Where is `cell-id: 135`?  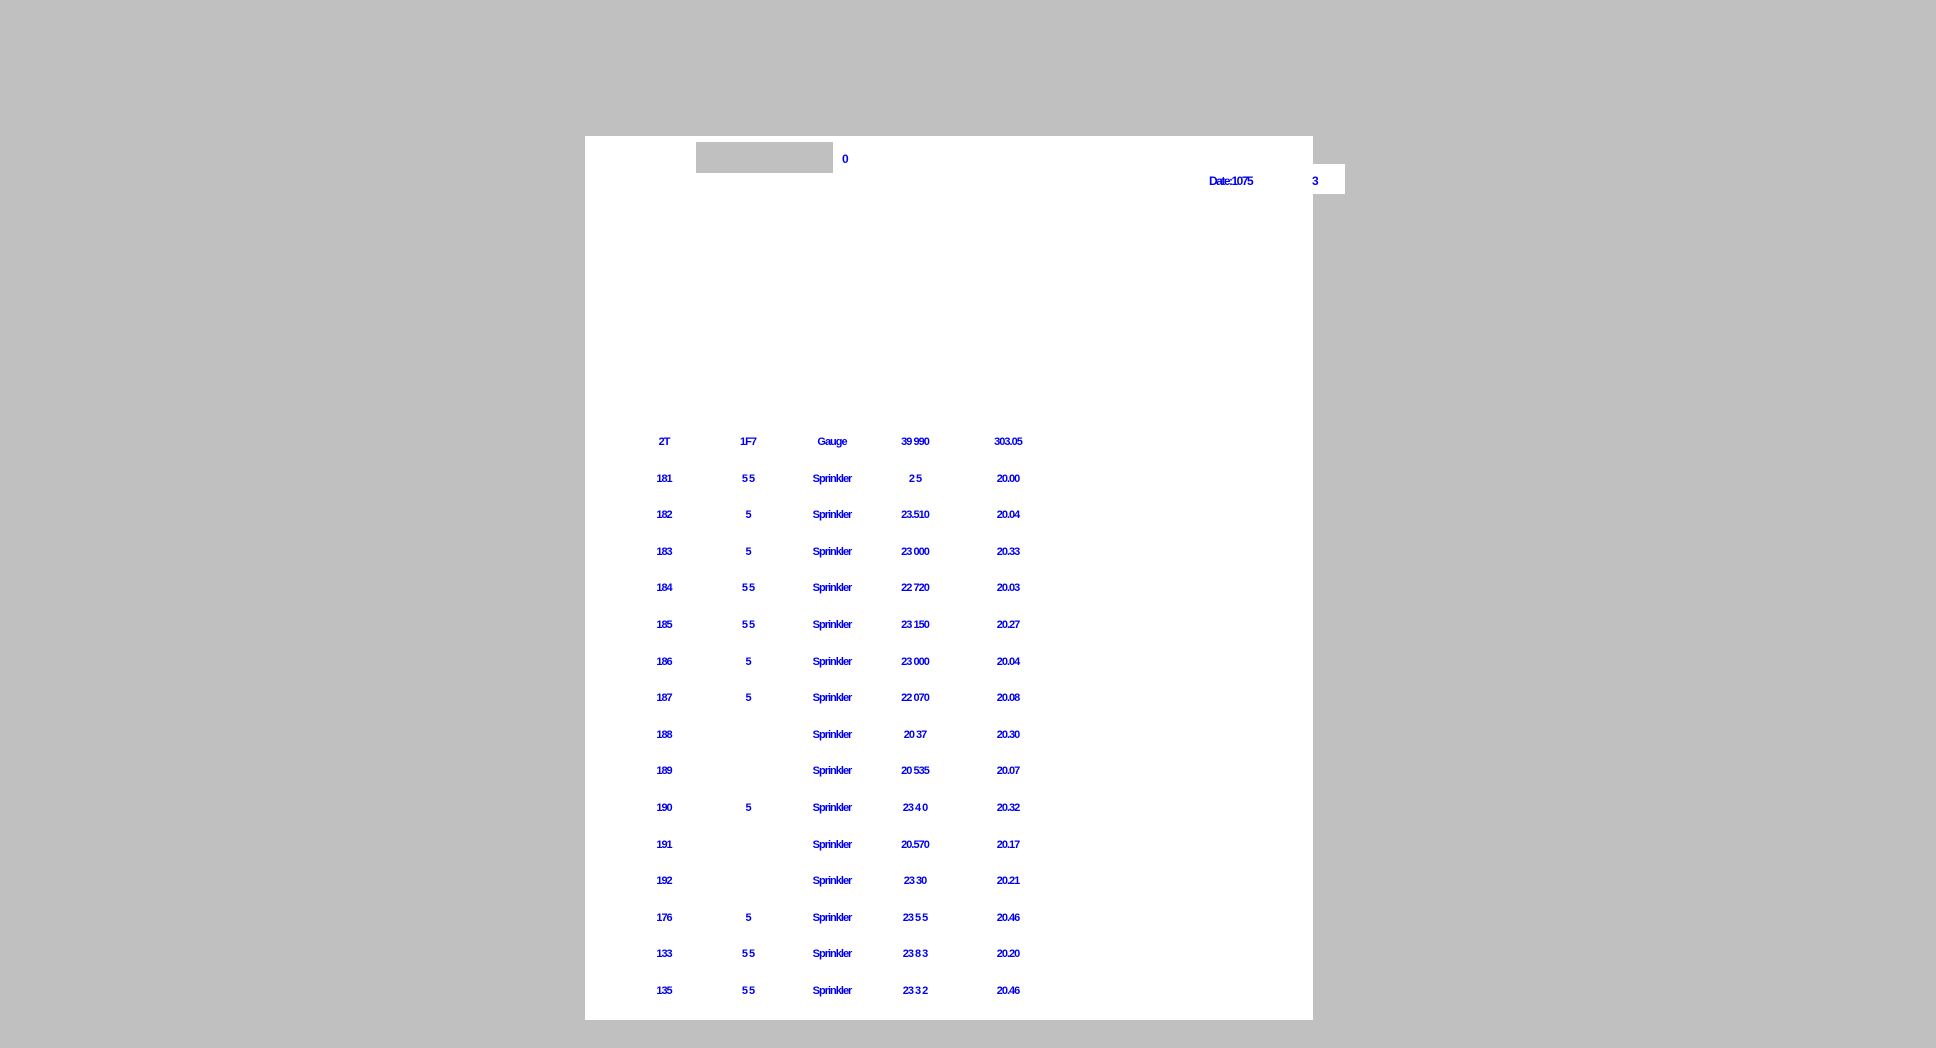
cell-id: 135 is located at coordinates (664, 991).